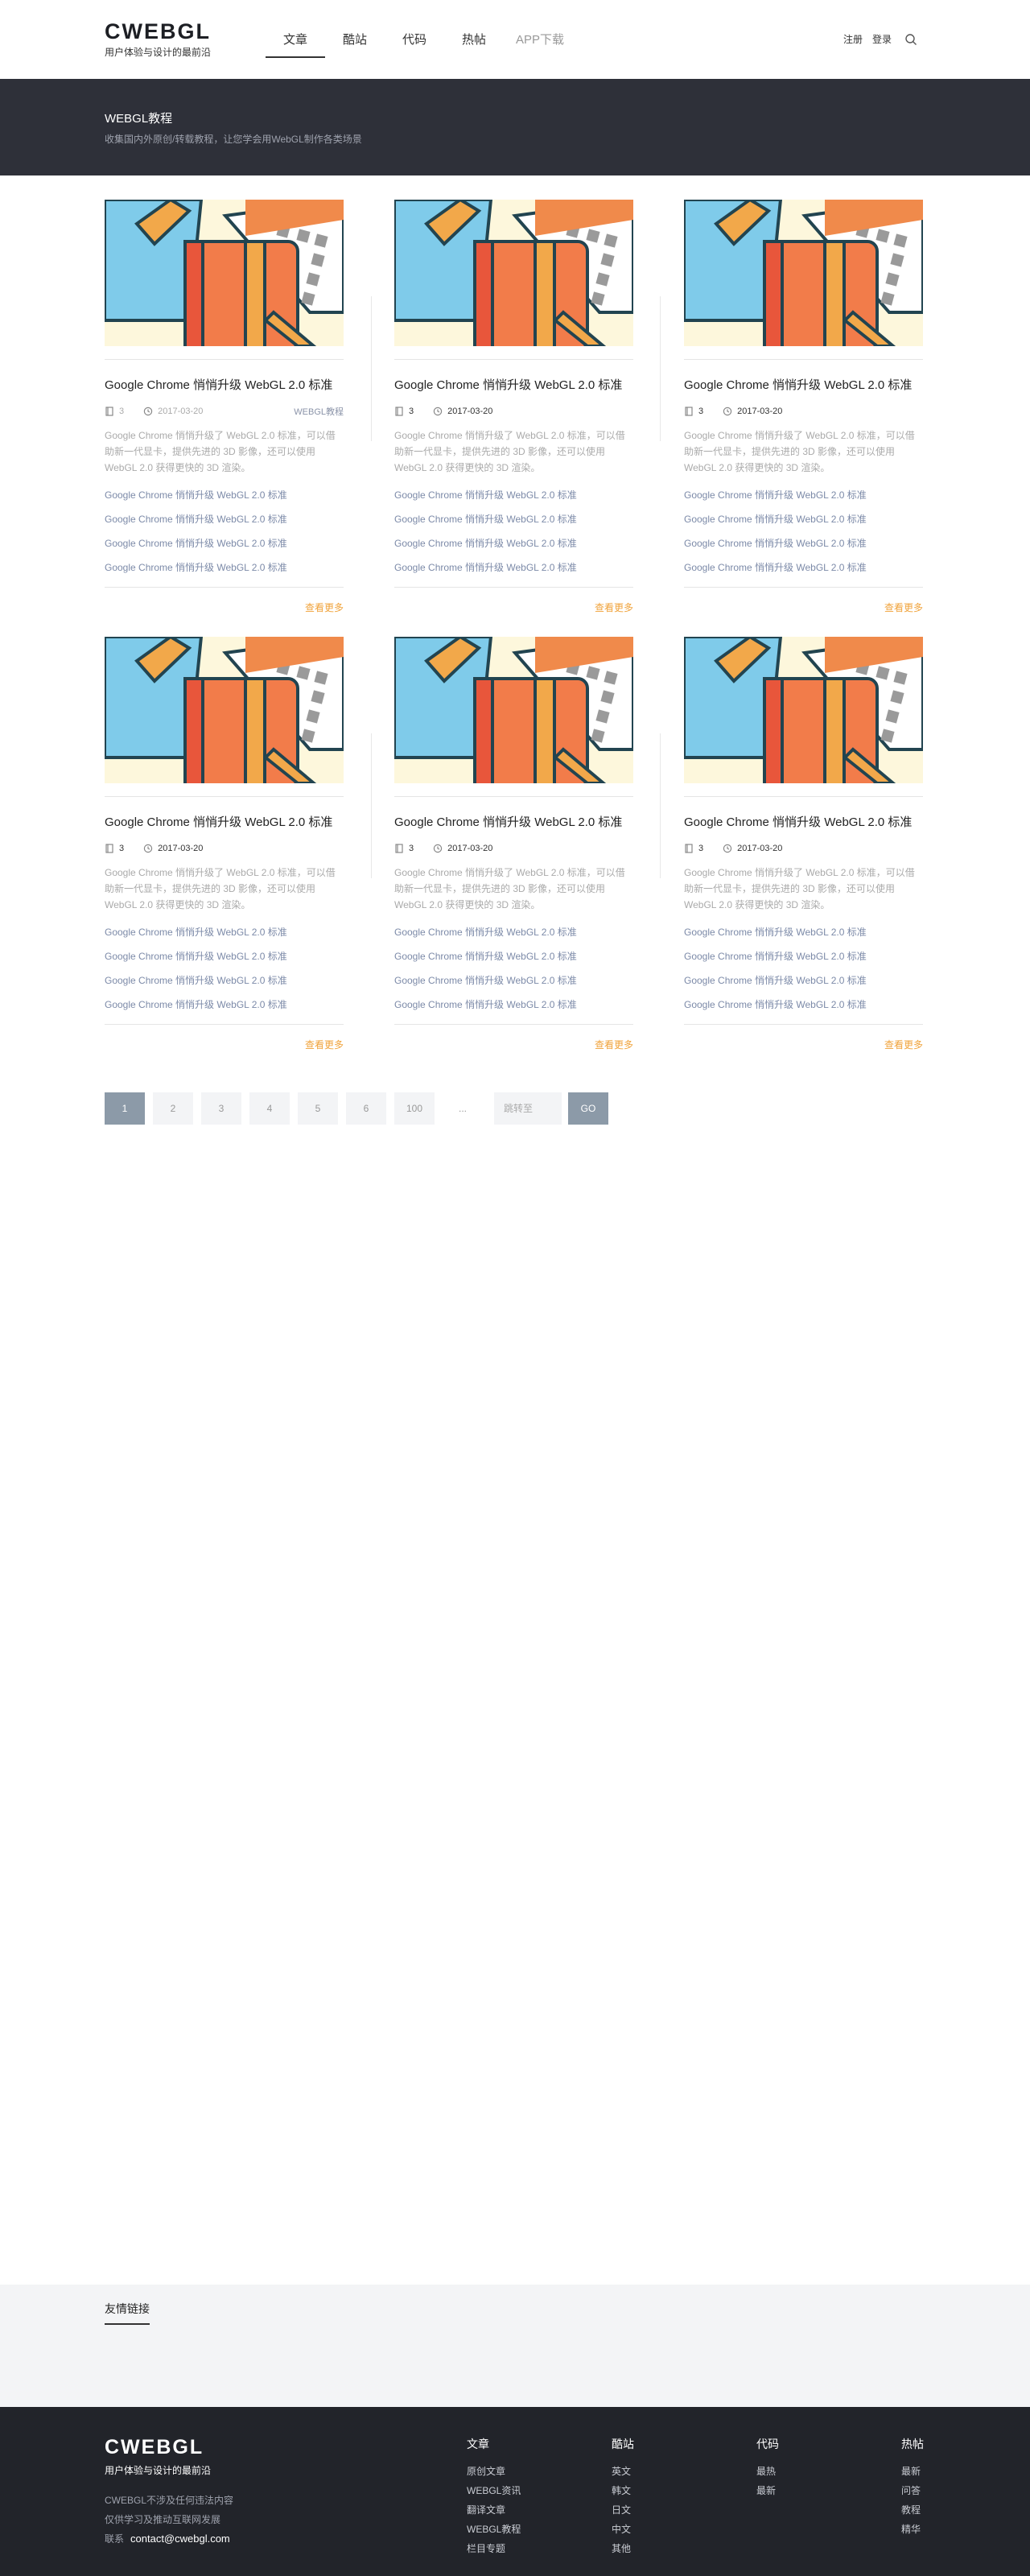  I want to click on page-button-4: 4, so click(269, 1108).